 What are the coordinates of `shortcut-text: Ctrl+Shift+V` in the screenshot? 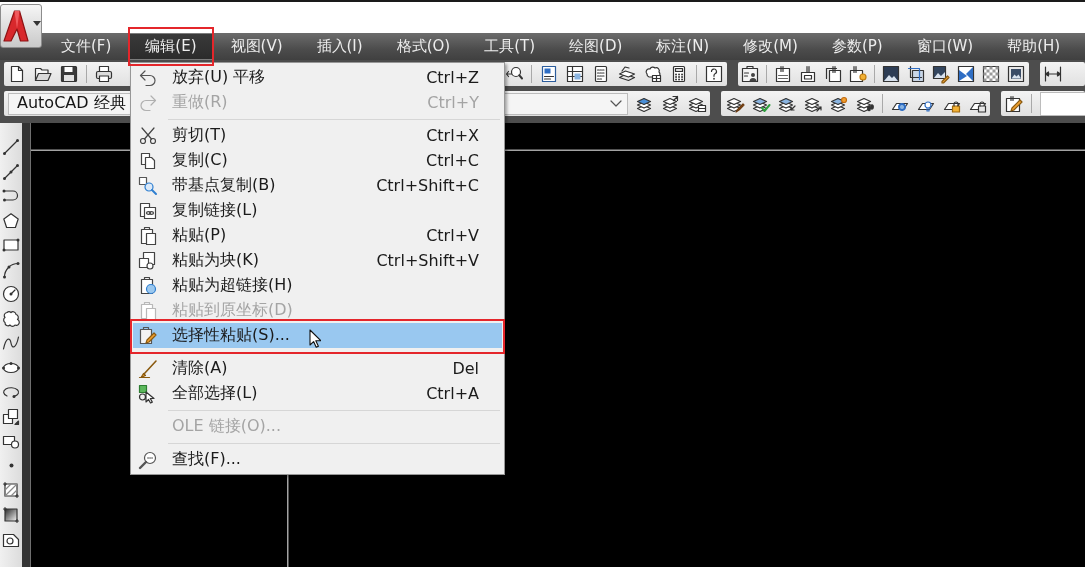 It's located at (427, 260).